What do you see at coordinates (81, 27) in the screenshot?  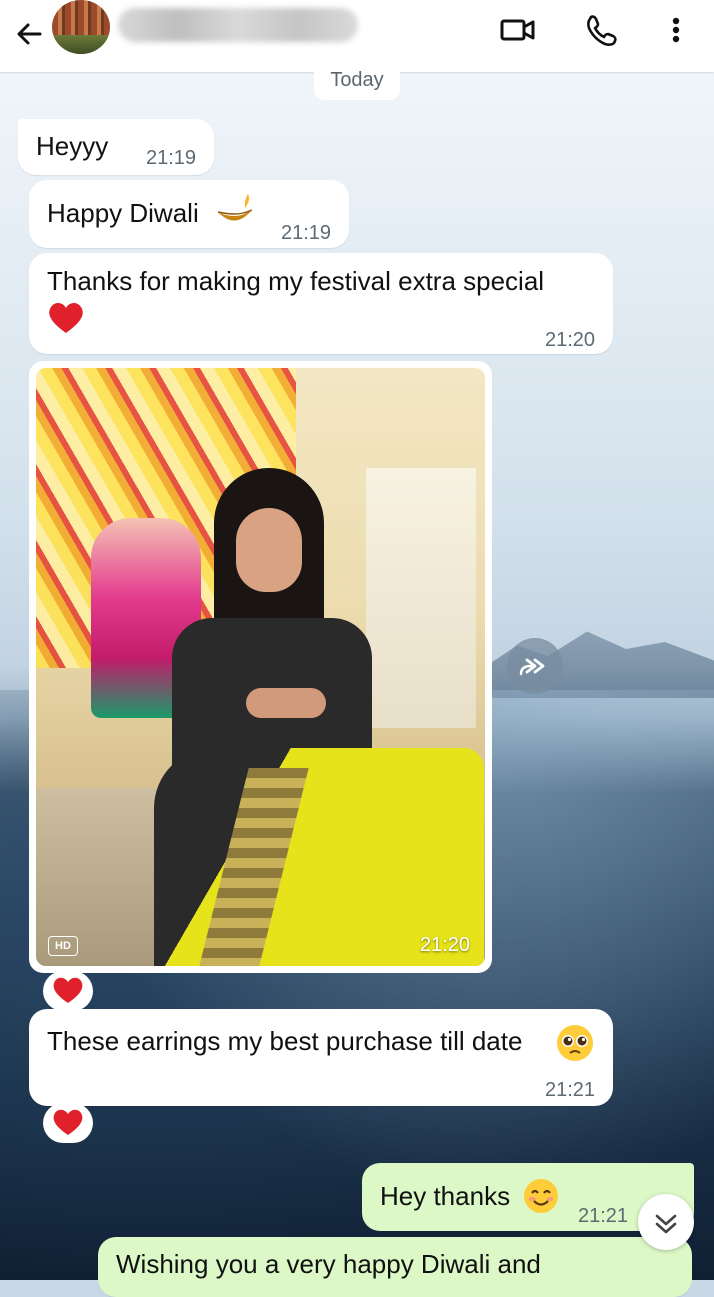 I see `contact-avatar` at bounding box center [81, 27].